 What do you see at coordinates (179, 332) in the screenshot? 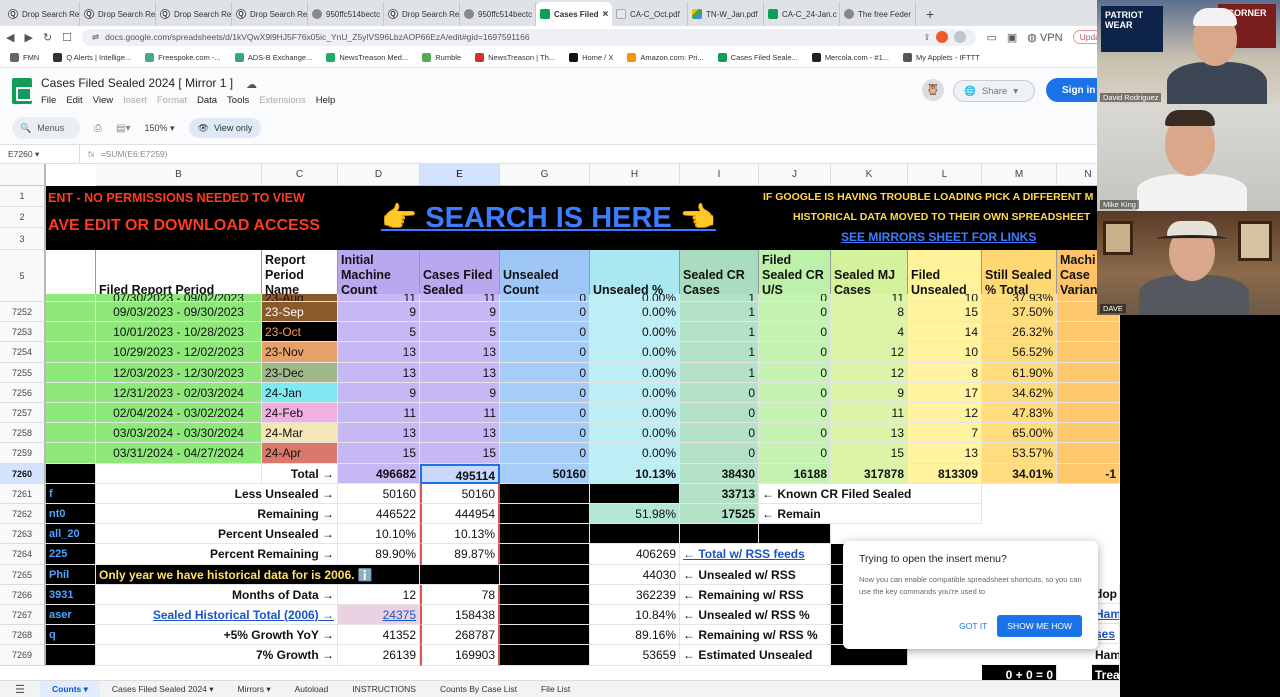
I see `cell: 10/01/2023 - 10/28/2023` at bounding box center [179, 332].